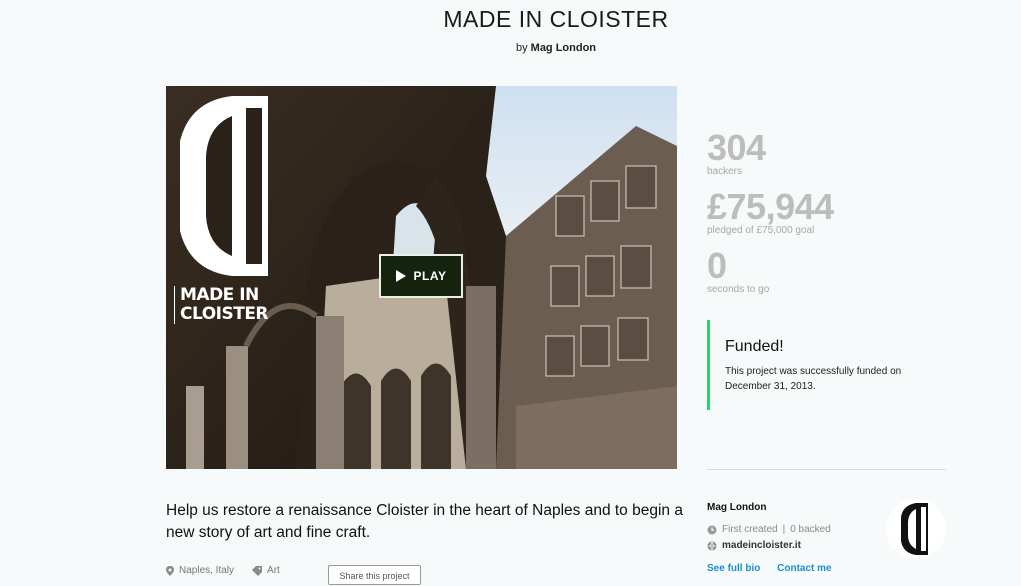  What do you see at coordinates (826, 469) in the screenshot?
I see `divider` at bounding box center [826, 469].